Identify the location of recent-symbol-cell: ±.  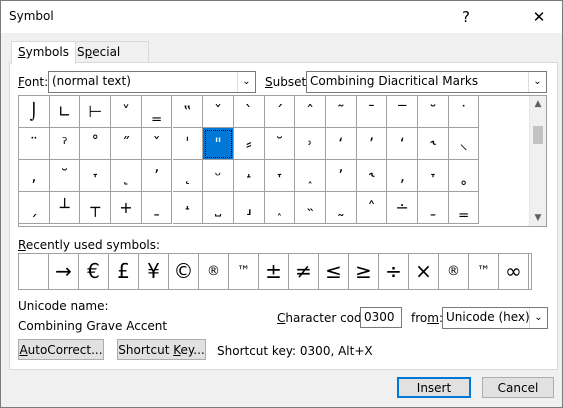
(274, 271).